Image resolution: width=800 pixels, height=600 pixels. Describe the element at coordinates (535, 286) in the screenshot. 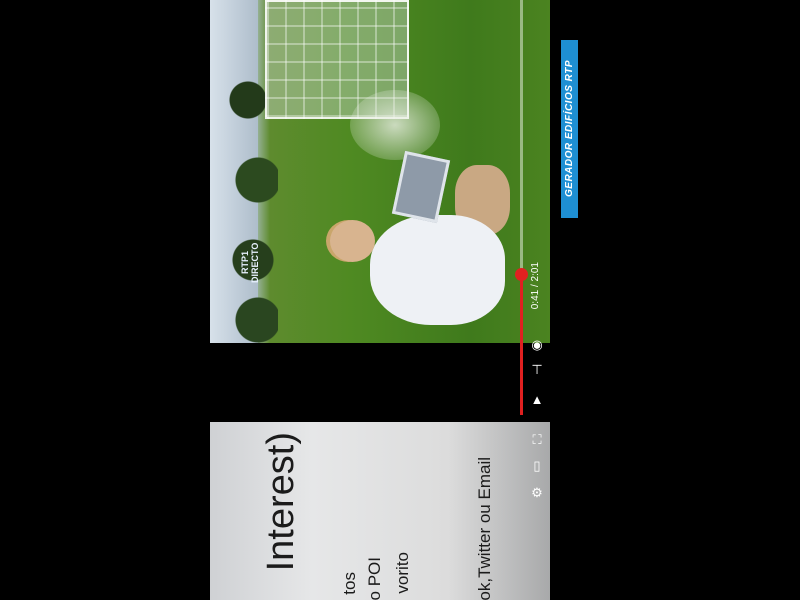

I see `time-display: 0:41 / 2:01` at that location.